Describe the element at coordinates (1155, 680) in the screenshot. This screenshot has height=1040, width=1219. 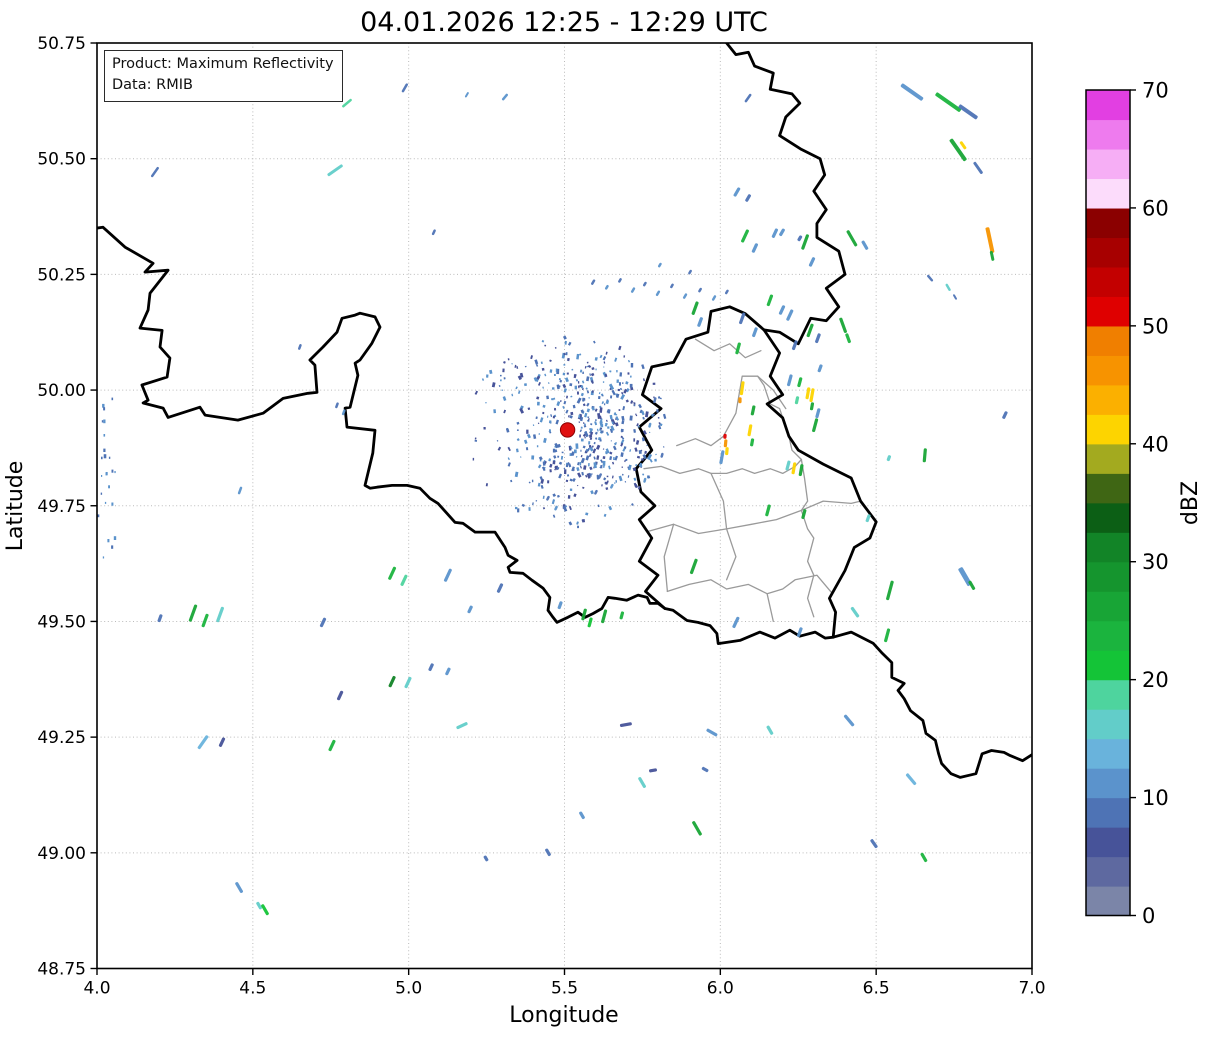
I see `colorbar-tick-label: 20` at that location.